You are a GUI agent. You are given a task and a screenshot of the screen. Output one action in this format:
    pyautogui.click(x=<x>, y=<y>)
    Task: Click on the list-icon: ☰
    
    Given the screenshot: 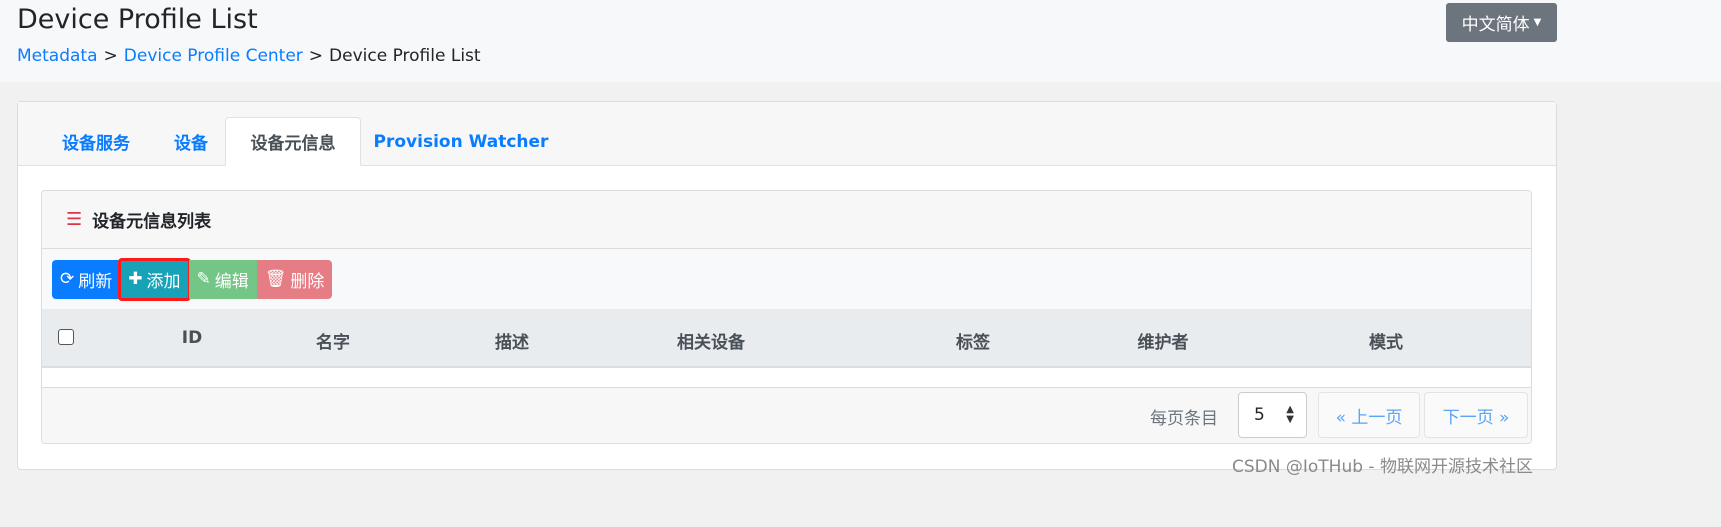 What is the action you would take?
    pyautogui.click(x=74, y=219)
    